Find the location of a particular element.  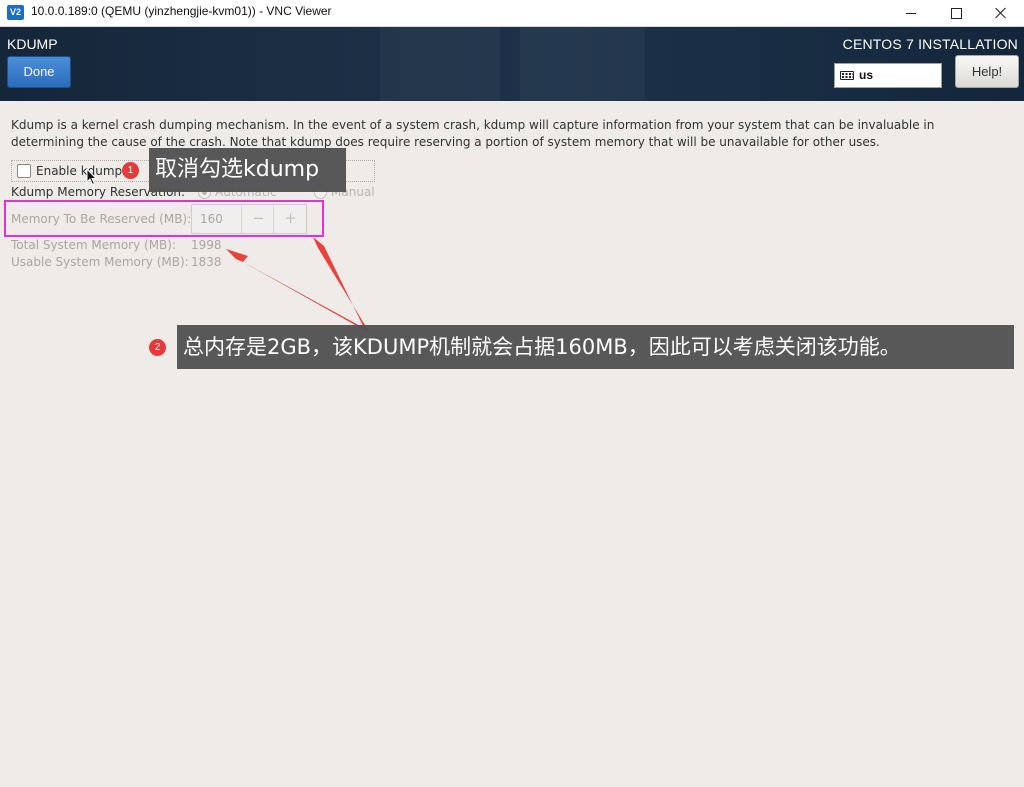

arrow-to-reserved-spinner is located at coordinates (340, 284).